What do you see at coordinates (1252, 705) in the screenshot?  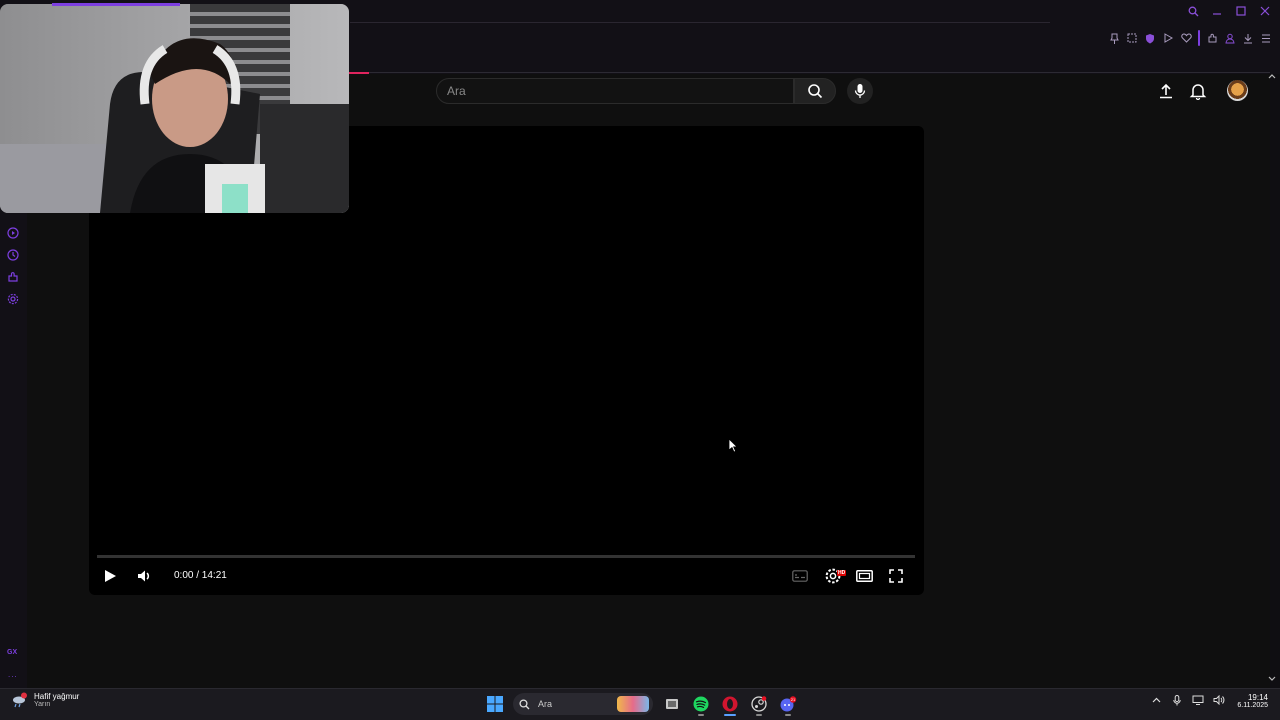 I see `clock-date: 6.11.2025` at bounding box center [1252, 705].